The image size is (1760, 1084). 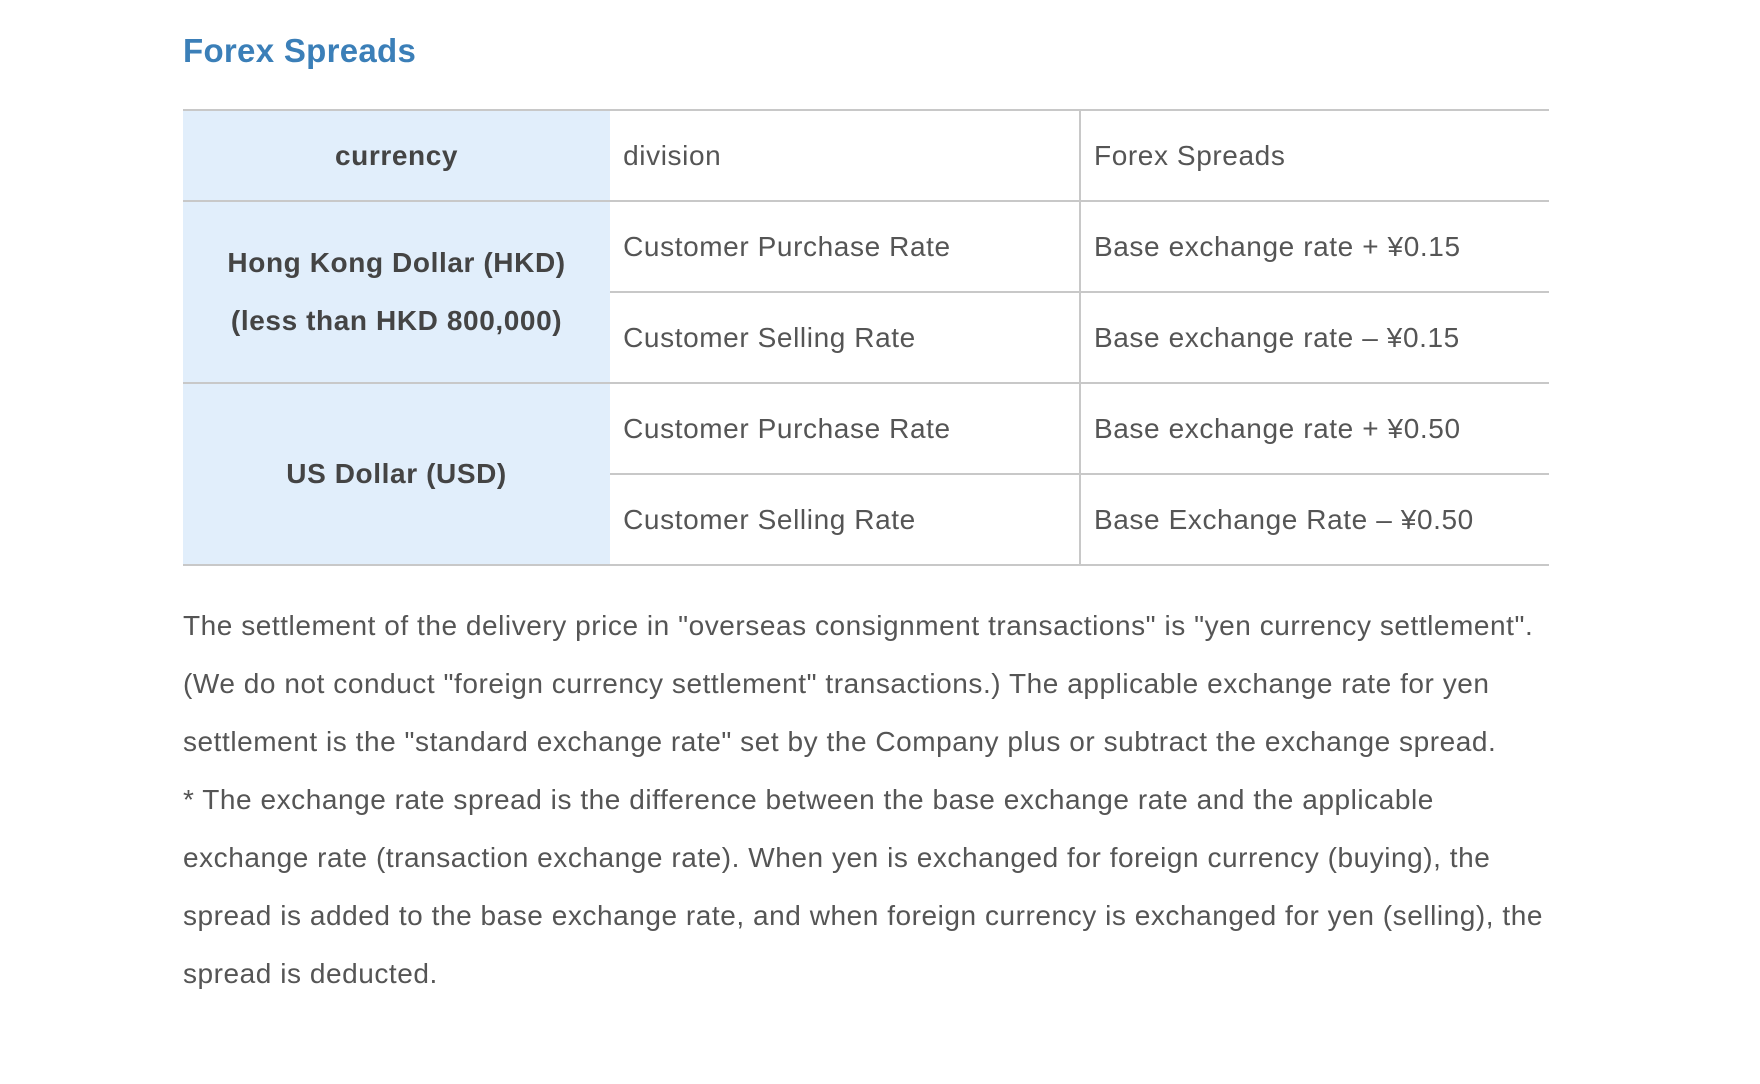 I want to click on currency-name: US Dollar (USD), so click(x=396, y=473).